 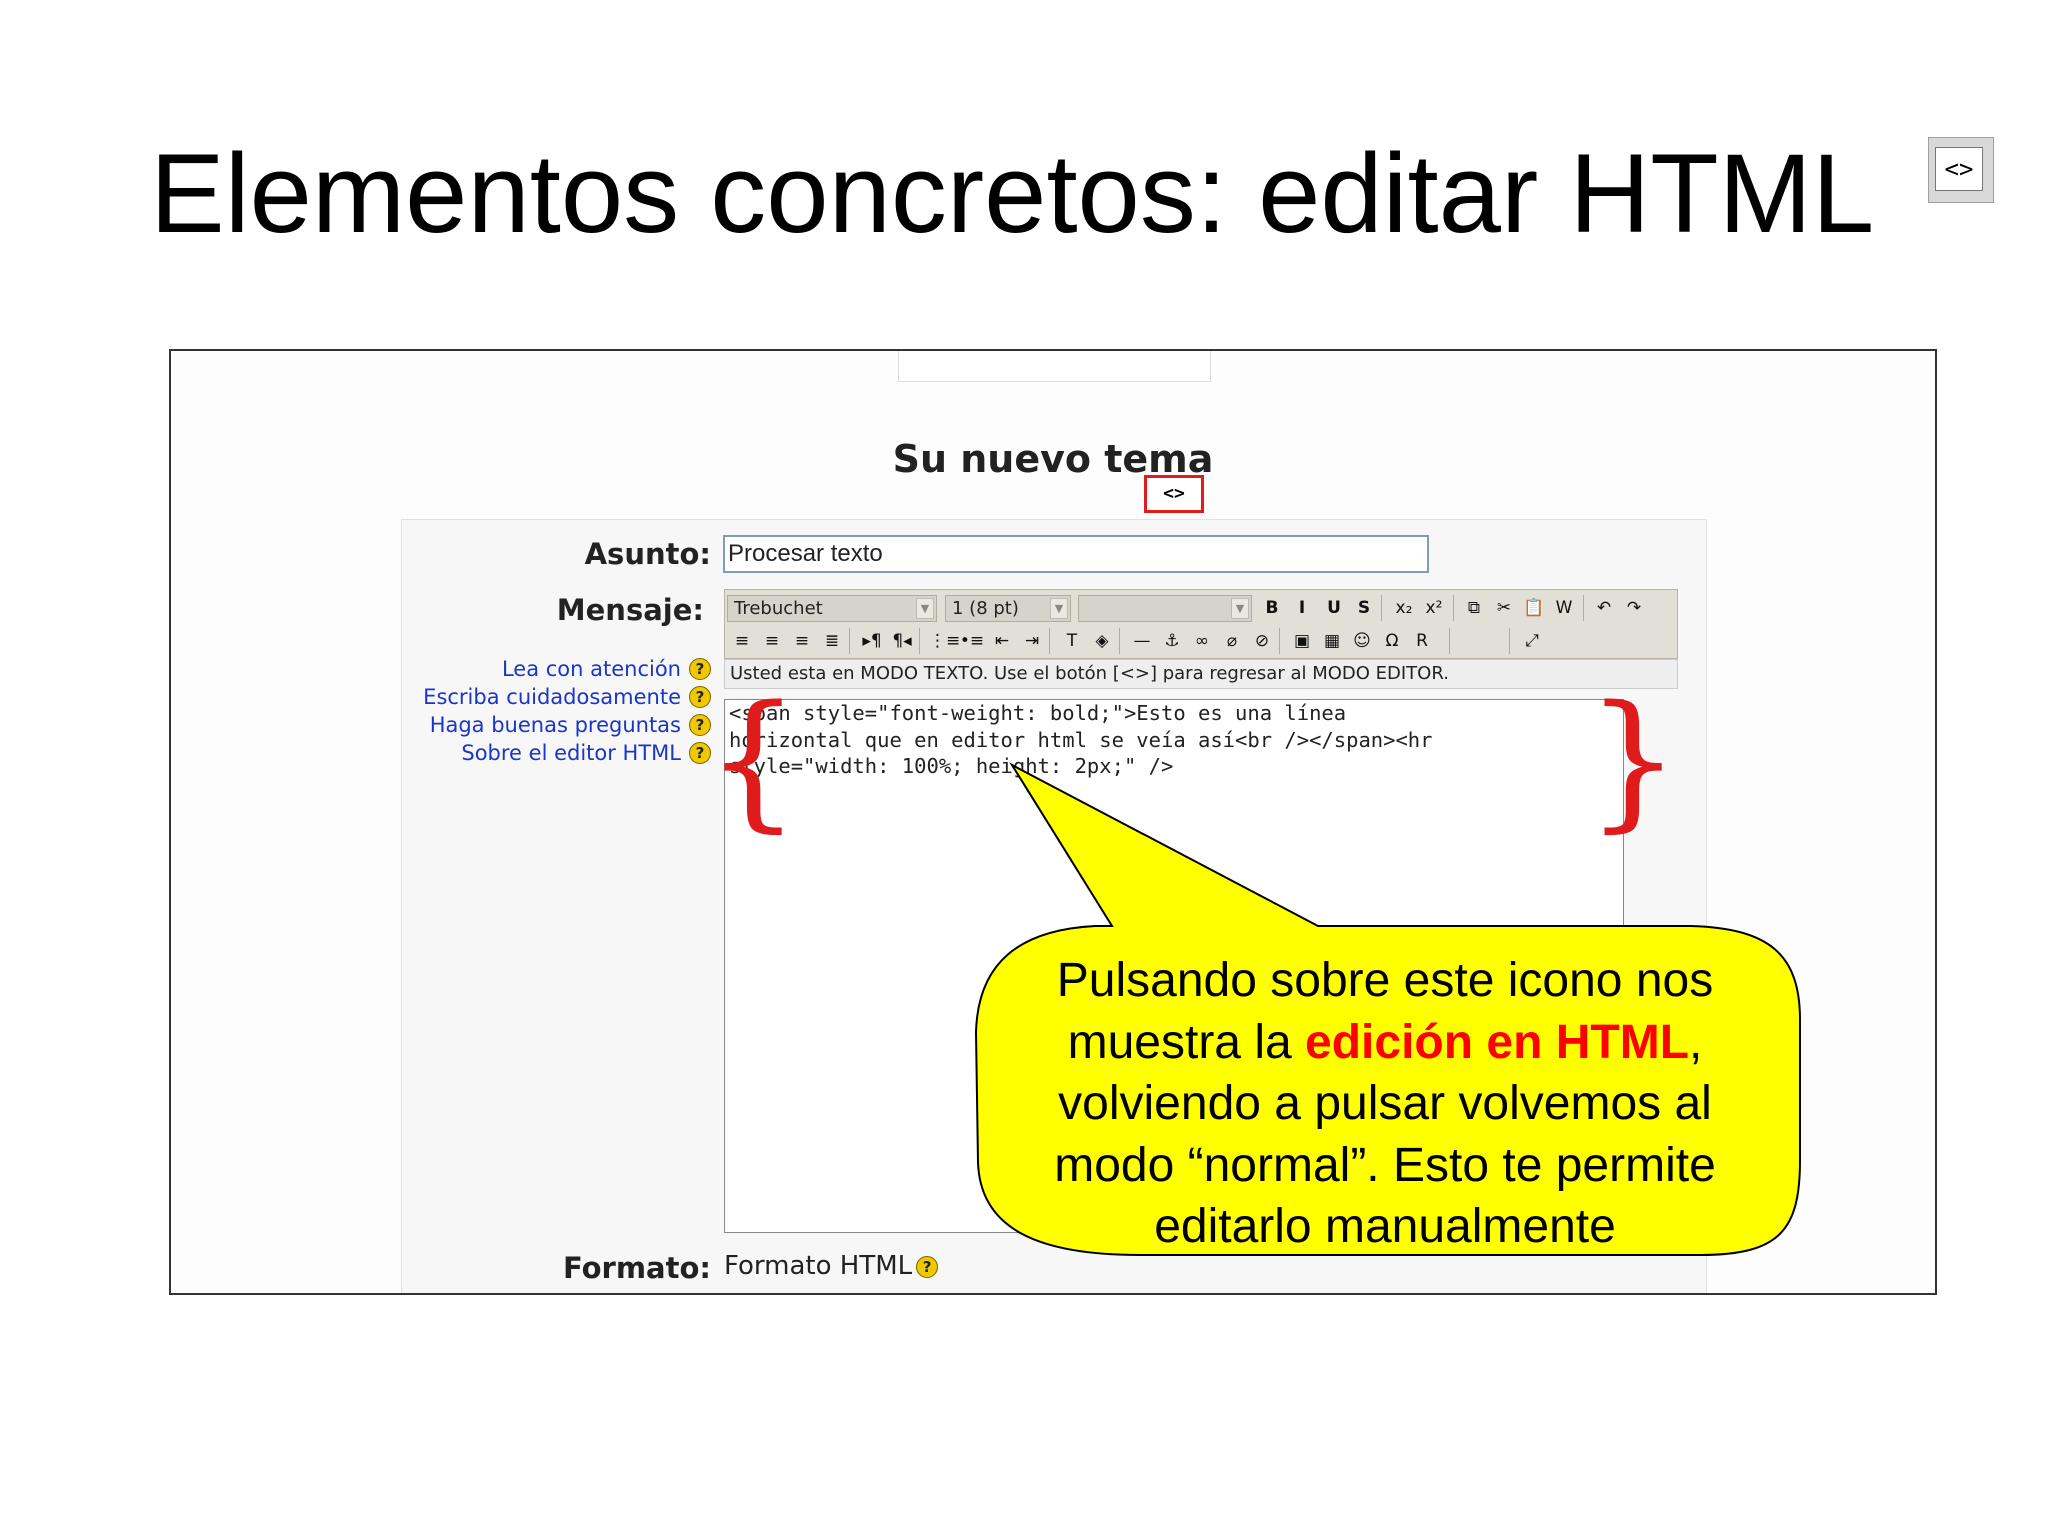 What do you see at coordinates (1696, 1042) in the screenshot?
I see `callout-line-post: ,` at bounding box center [1696, 1042].